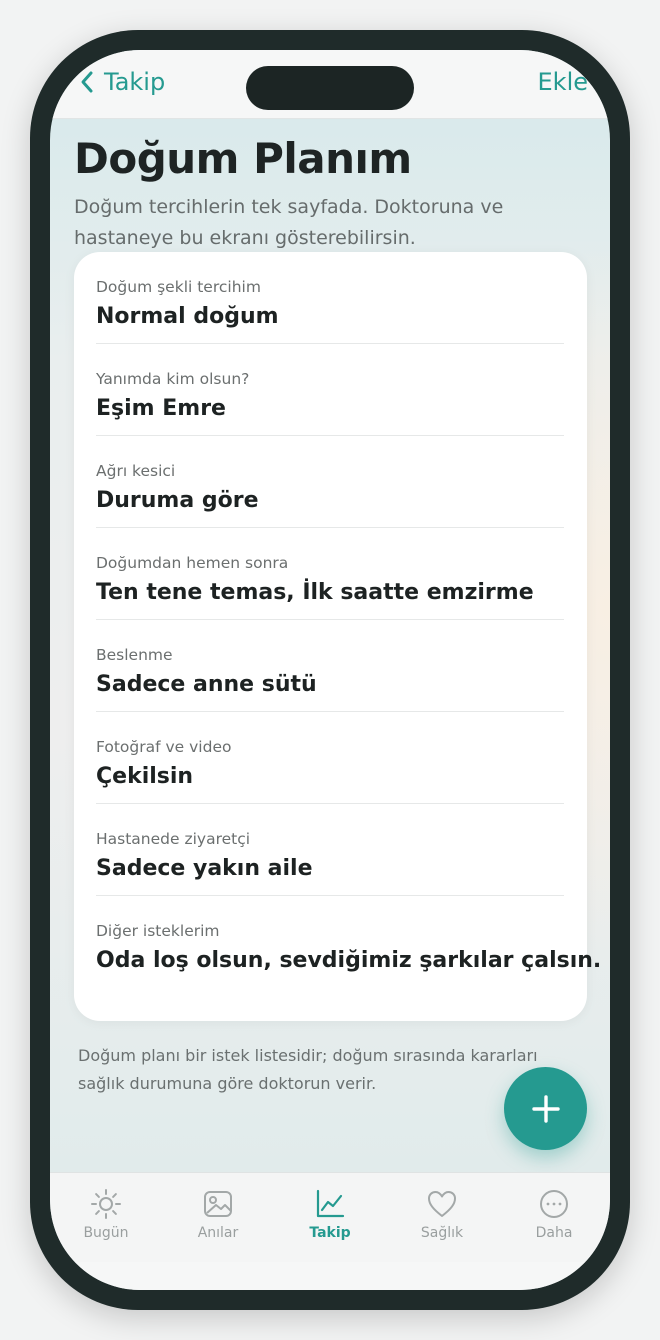 The image size is (660, 1340). Describe the element at coordinates (554, 1204) in the screenshot. I see `more-icon` at that location.